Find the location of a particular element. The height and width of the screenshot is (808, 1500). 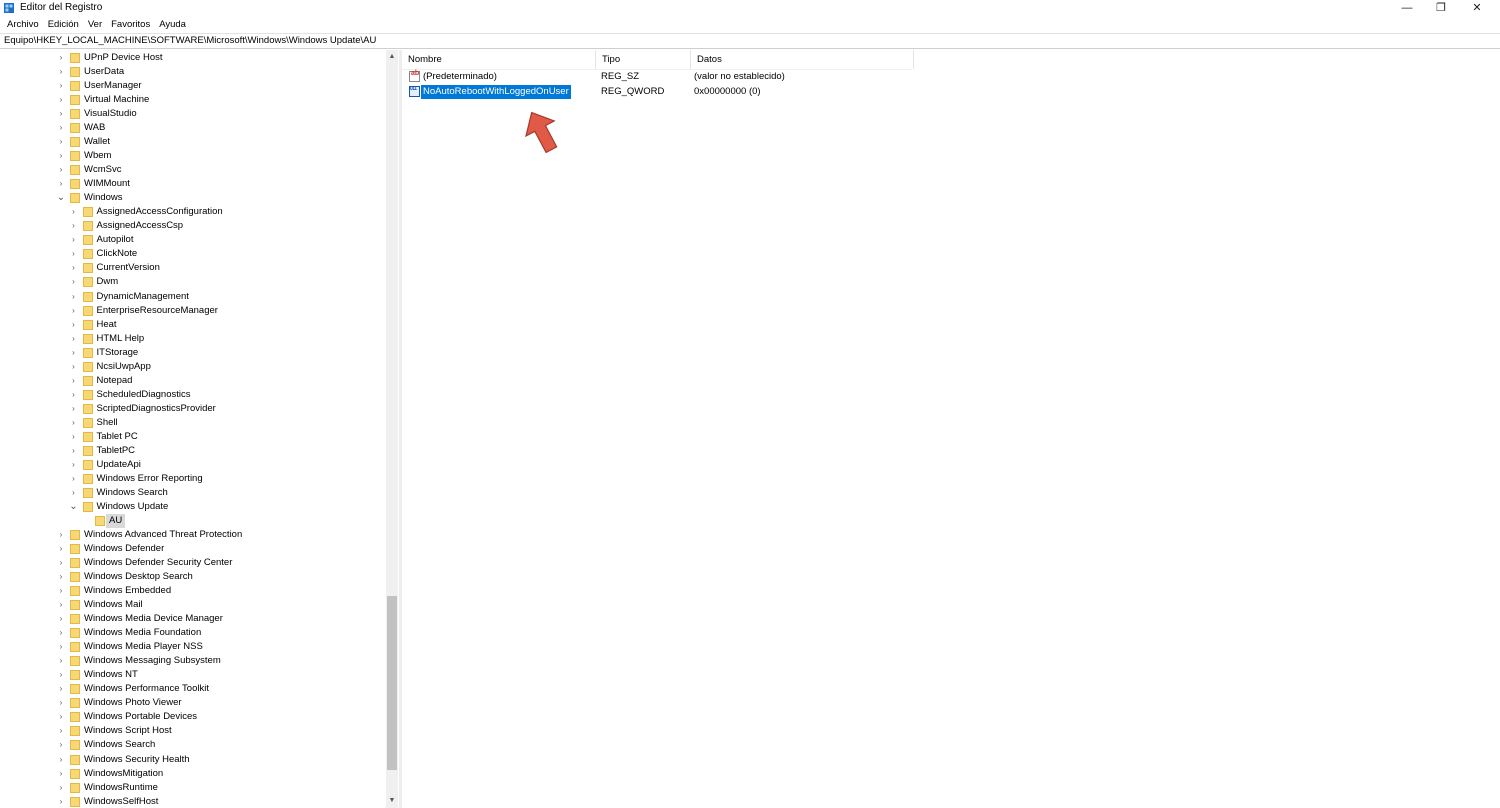

tree-item: › Windows Performance Toolkit is located at coordinates (194, 689).